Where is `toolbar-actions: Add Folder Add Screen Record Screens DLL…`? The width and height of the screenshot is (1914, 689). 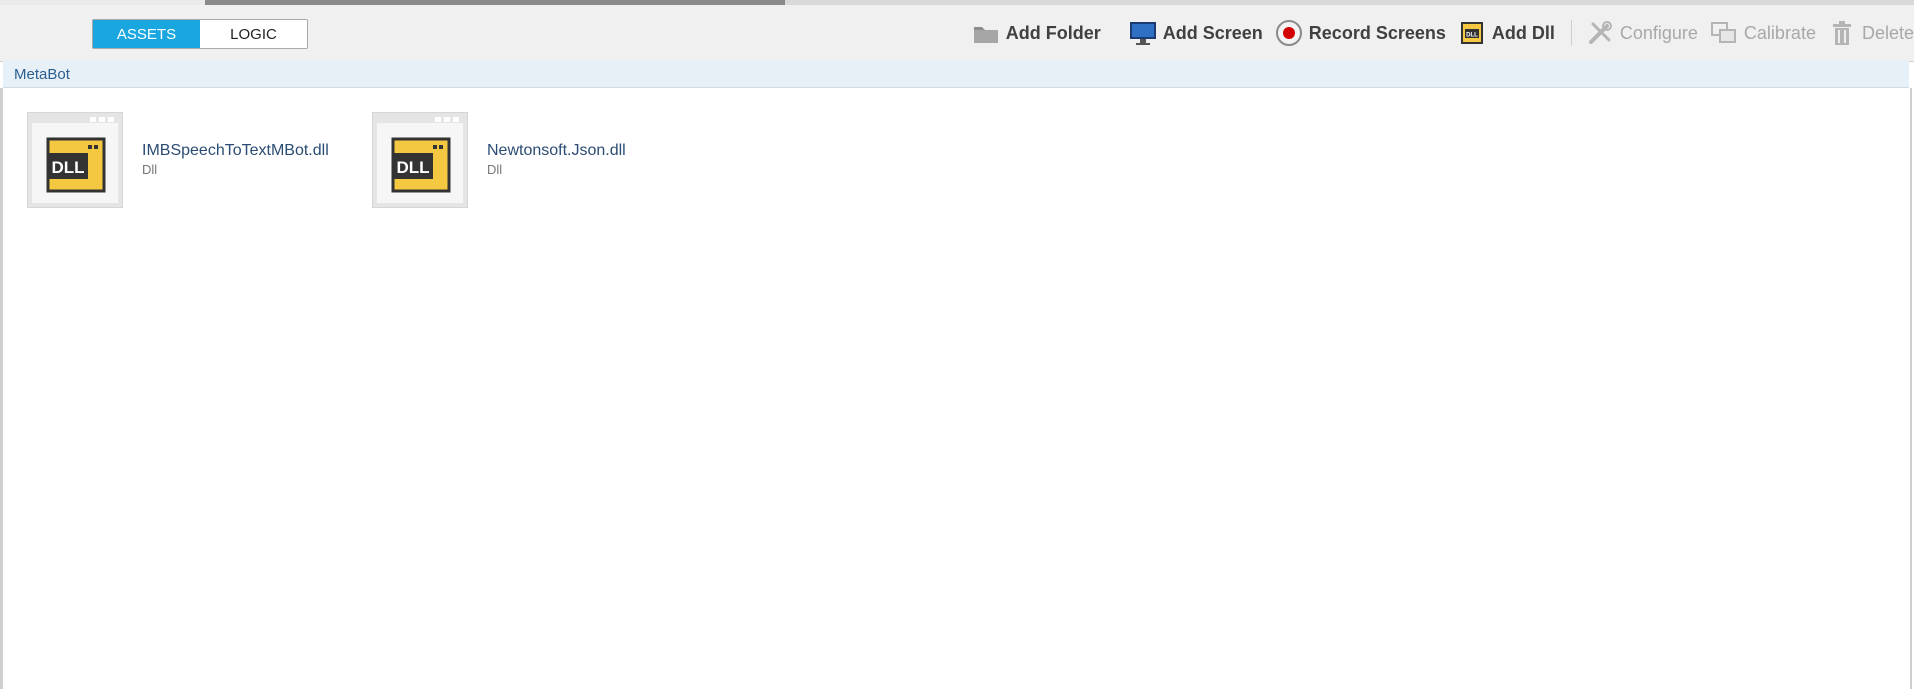 toolbar-actions: Add Folder Add Screen Record Screens DLL… is located at coordinates (1443, 33).